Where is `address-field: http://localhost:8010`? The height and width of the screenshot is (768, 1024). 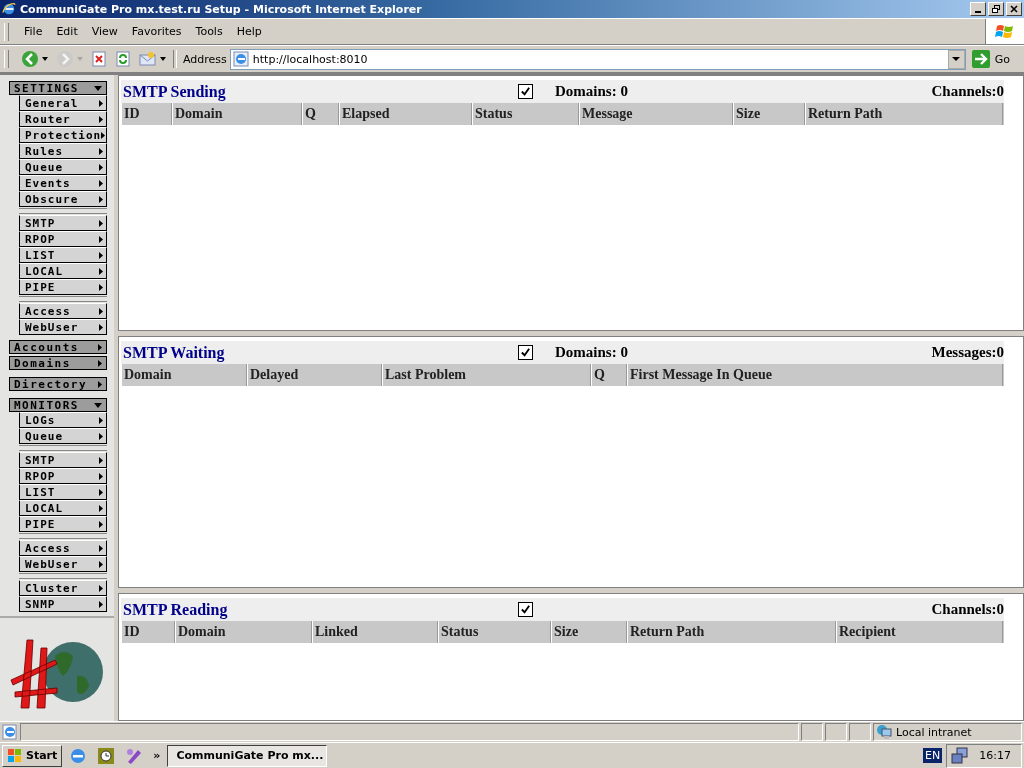
address-field: http://localhost:8010 is located at coordinates (597, 59).